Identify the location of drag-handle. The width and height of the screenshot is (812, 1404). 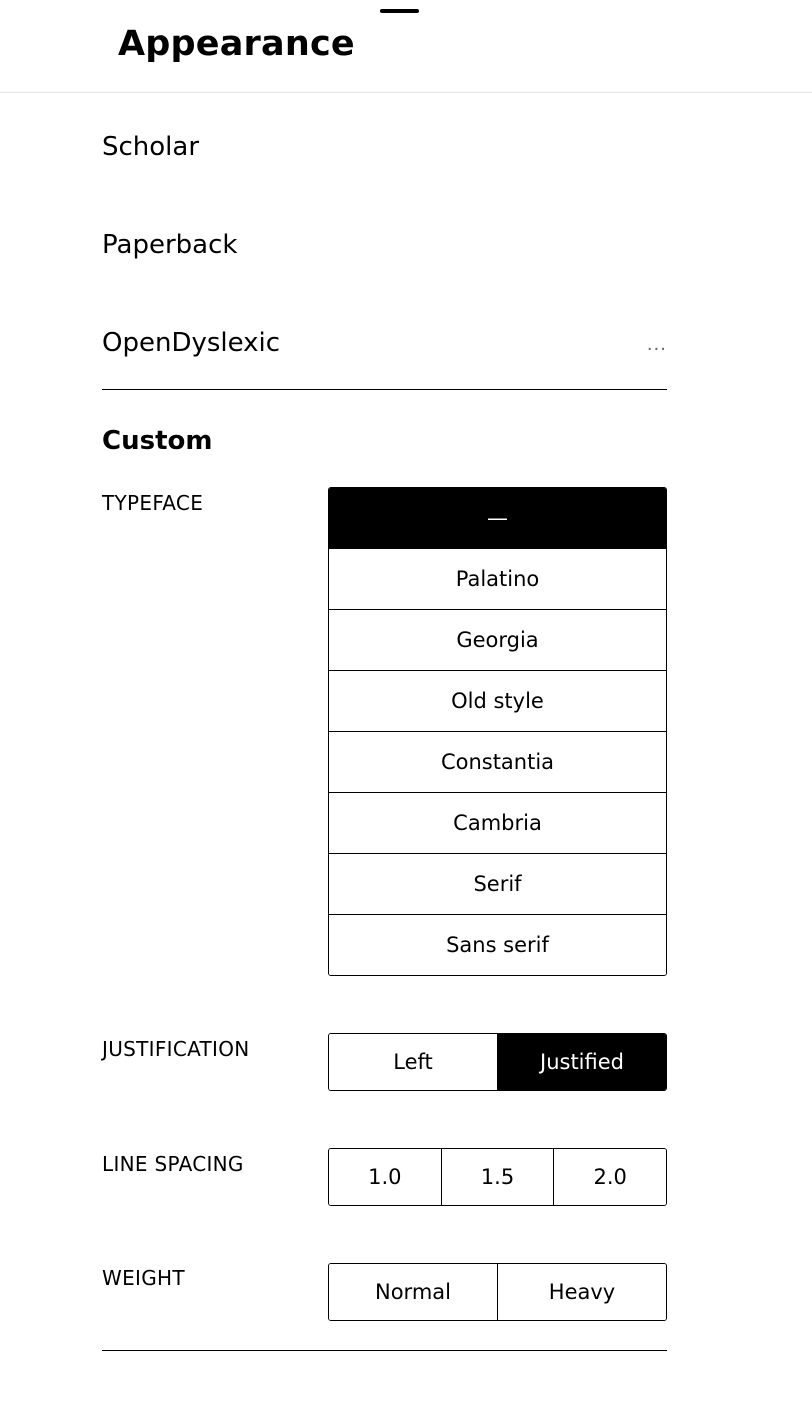
(399, 11).